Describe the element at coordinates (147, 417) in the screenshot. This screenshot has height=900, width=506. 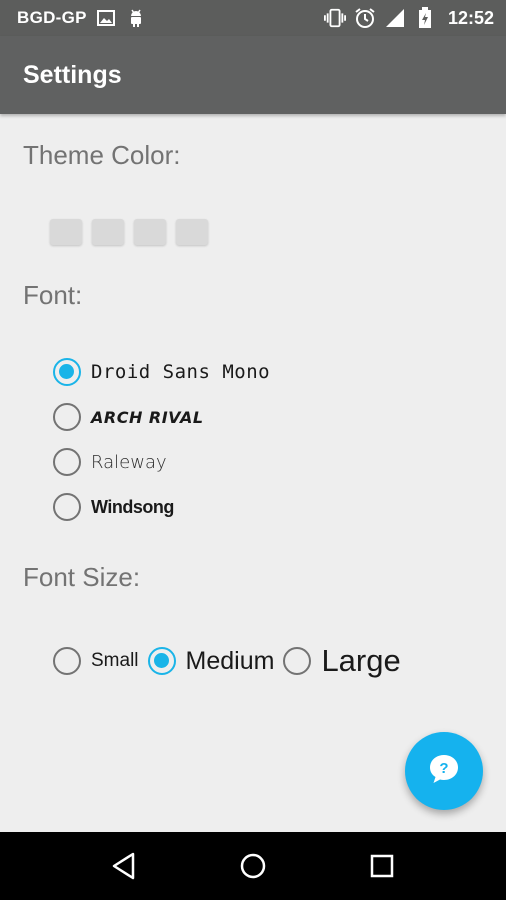
I see `font-option-label: ARCH RIVAL` at that location.